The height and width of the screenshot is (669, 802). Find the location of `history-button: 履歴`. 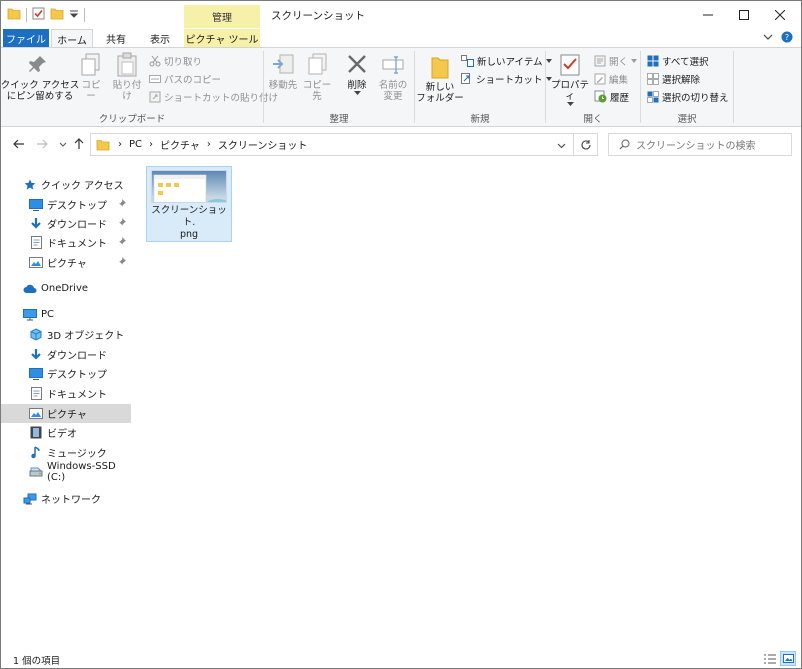

history-button: 履歴 is located at coordinates (611, 96).